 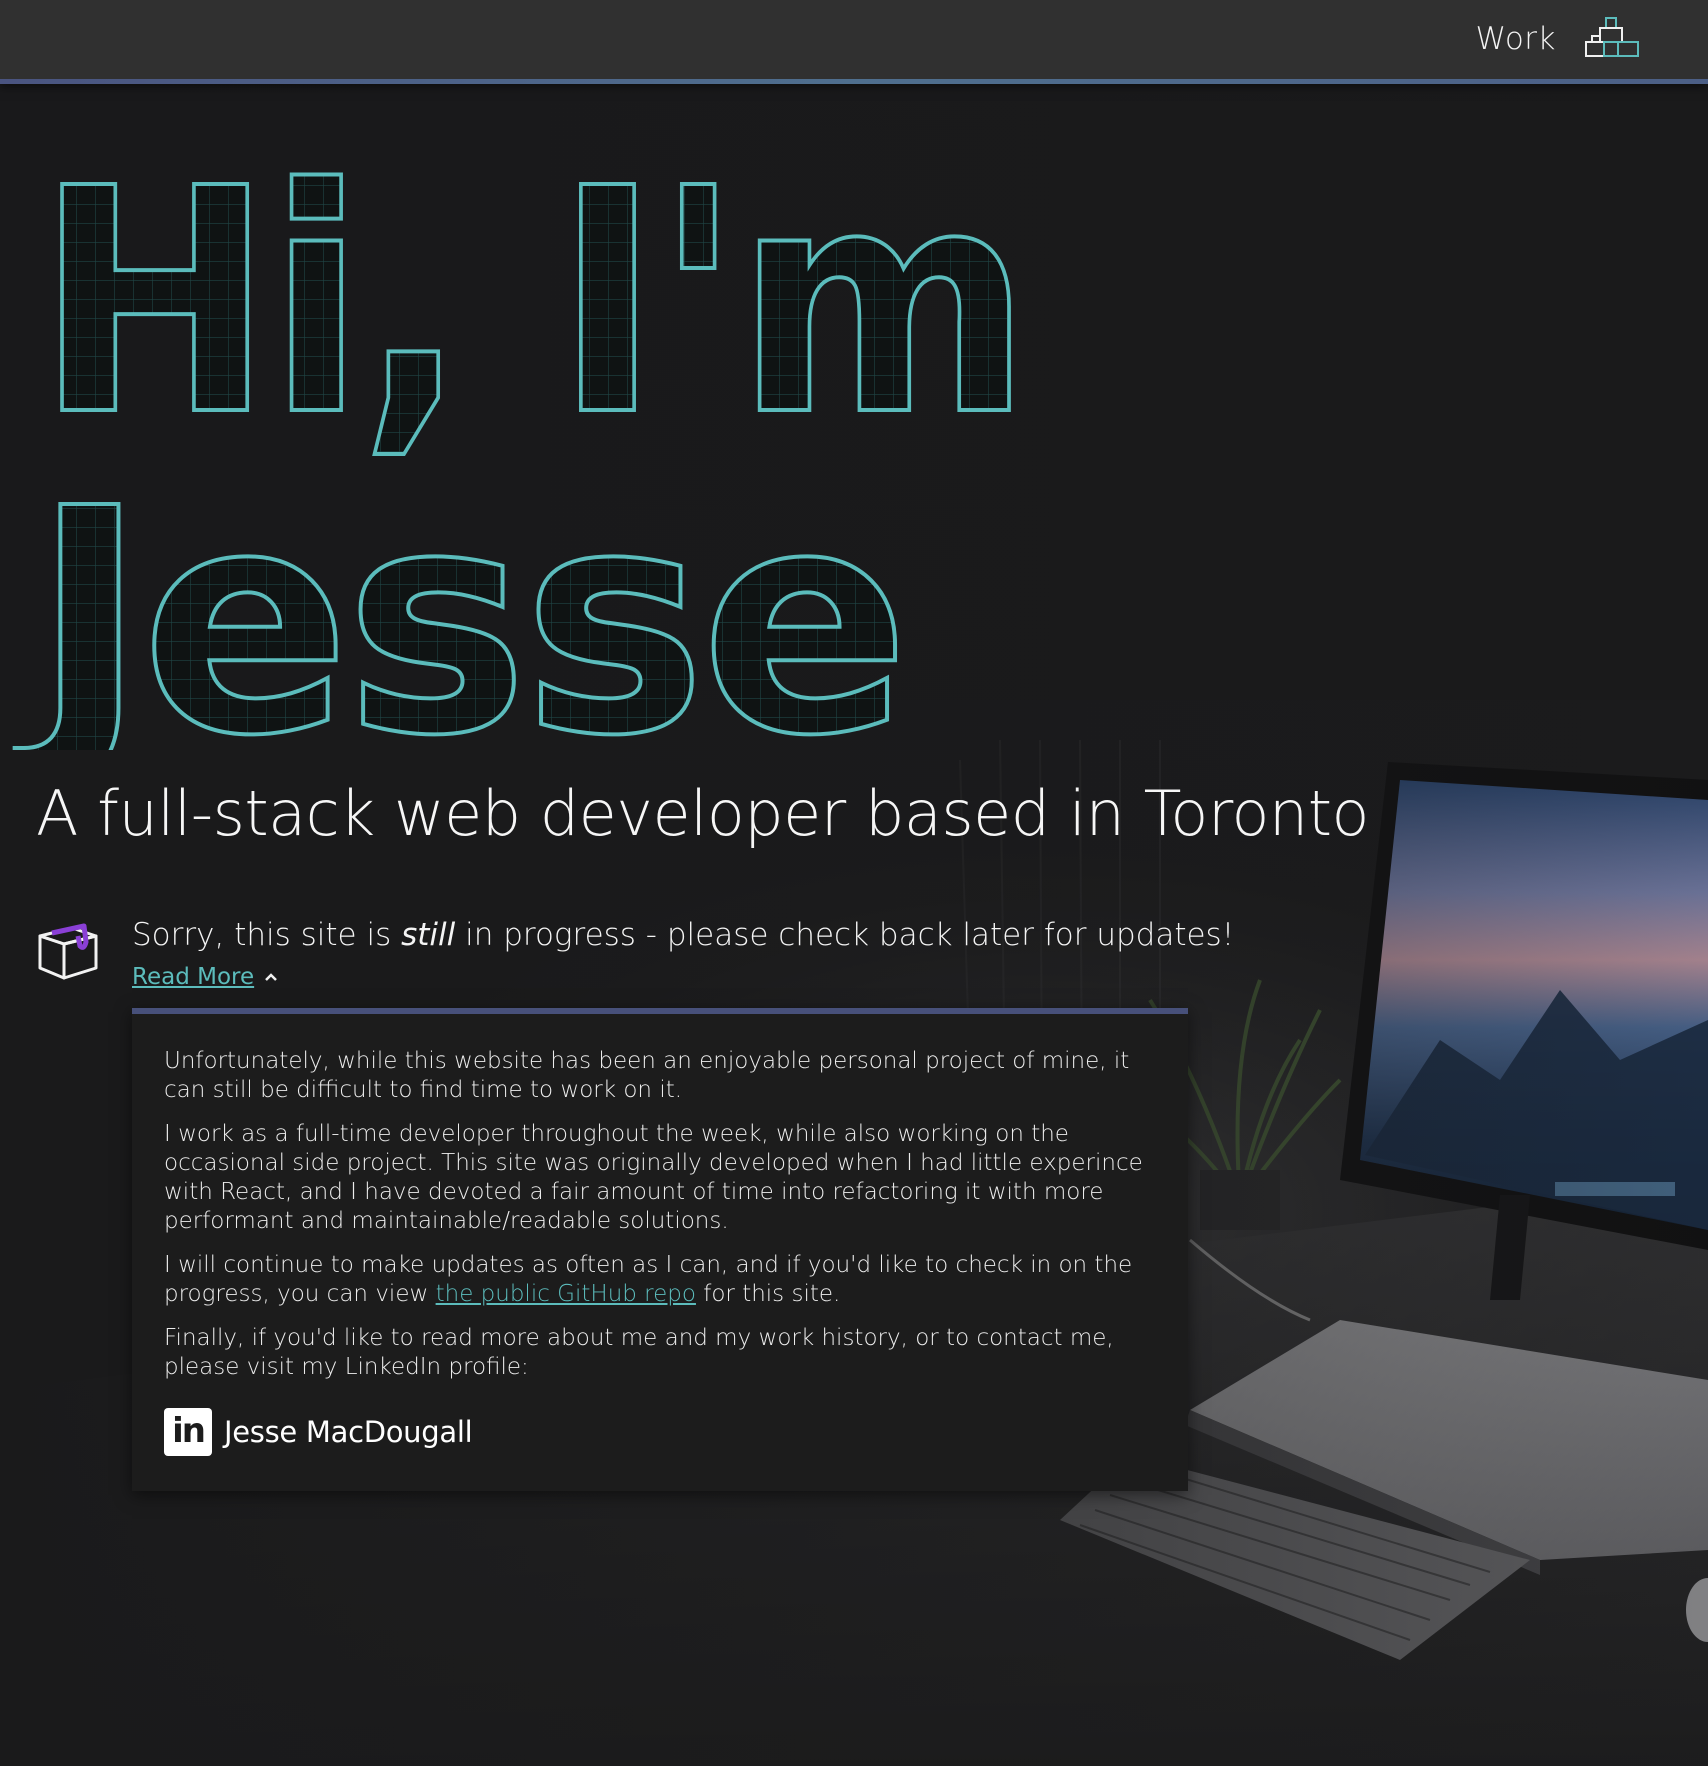 I want to click on chevron-up-icon, so click(x=271, y=977).